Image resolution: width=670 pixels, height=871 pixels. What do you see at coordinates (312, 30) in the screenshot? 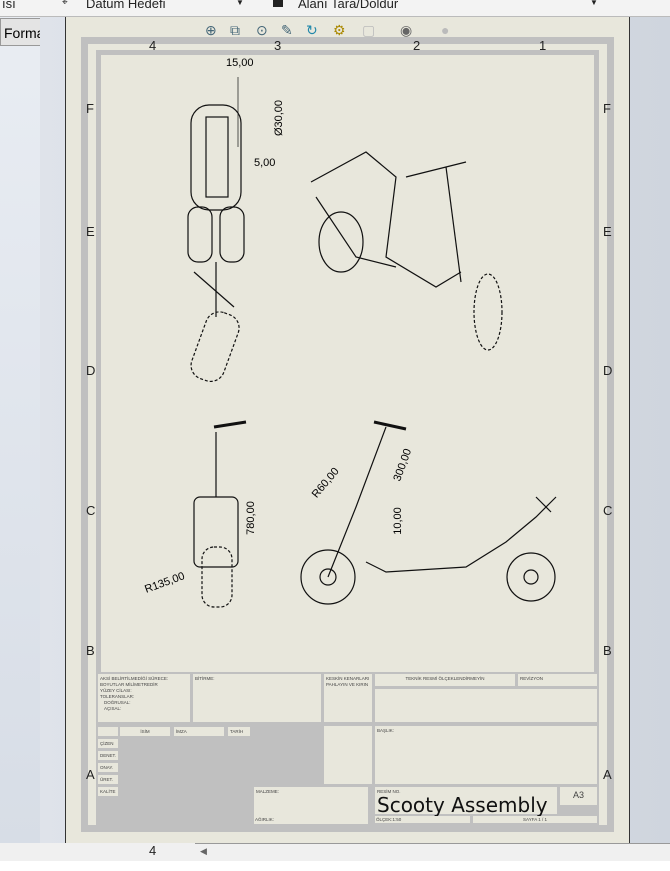
I see `rotate-icon: ↻` at bounding box center [312, 30].